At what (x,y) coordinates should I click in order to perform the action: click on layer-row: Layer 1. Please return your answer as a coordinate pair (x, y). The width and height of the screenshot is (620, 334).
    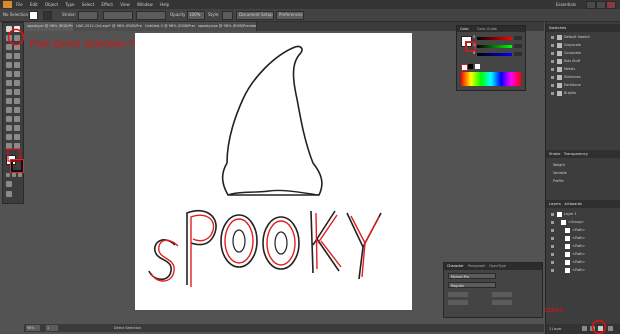
    Looking at the image, I should click on (584, 214).